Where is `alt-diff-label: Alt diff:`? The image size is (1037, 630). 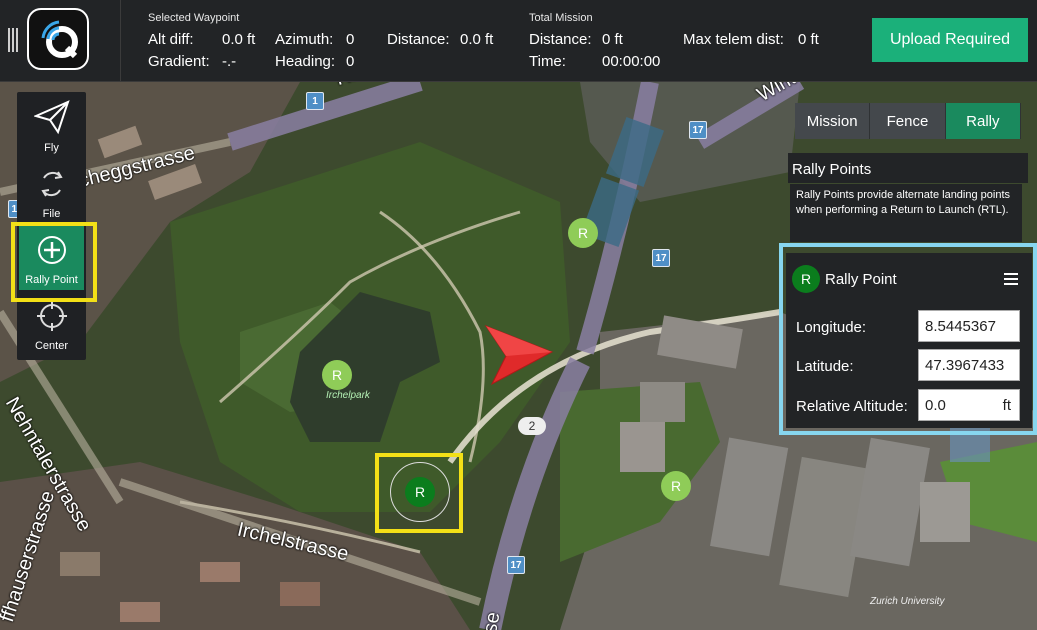 alt-diff-label: Alt diff: is located at coordinates (171, 39).